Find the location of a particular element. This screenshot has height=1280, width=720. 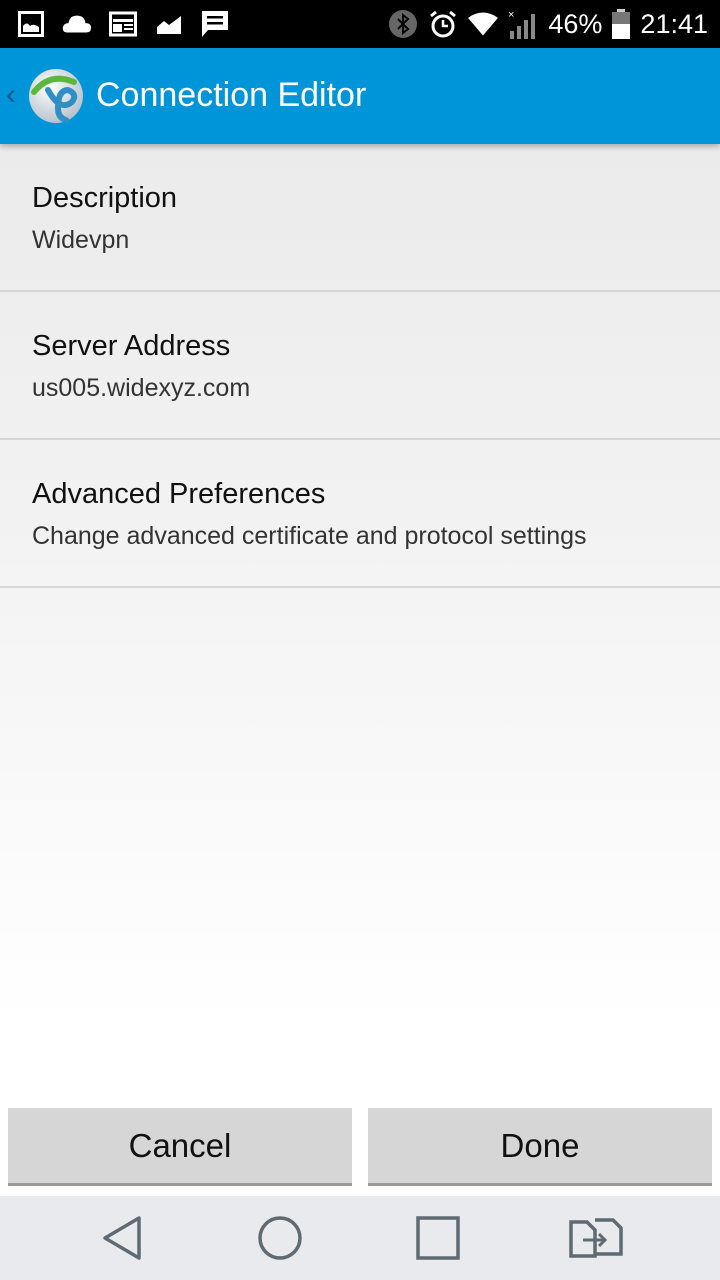

app-logo-icon is located at coordinates (56, 96).